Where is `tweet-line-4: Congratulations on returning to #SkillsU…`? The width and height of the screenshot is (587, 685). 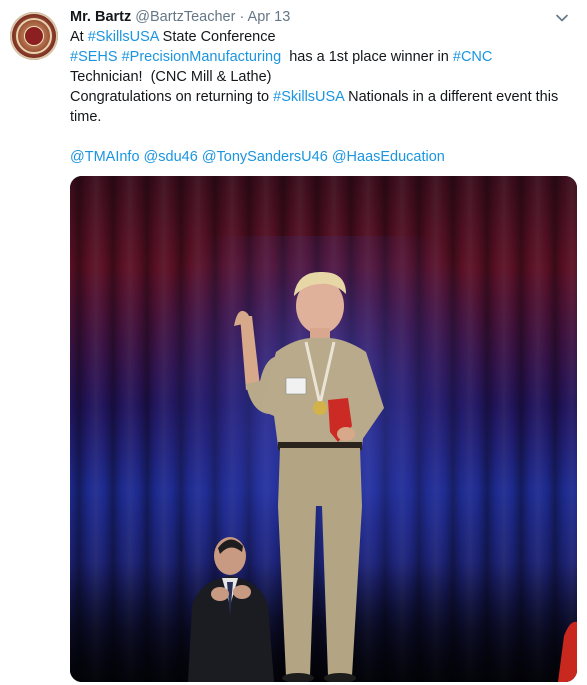 tweet-line-4: Congratulations on returning to #SkillsU… is located at coordinates (322, 97).